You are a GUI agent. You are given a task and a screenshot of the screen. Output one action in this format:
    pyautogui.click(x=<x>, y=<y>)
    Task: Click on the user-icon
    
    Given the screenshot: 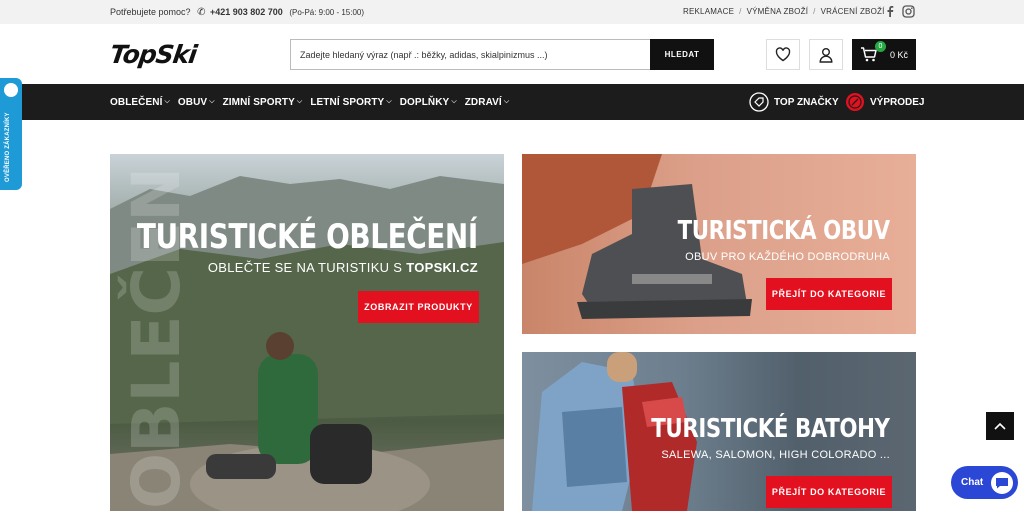 What is the action you would take?
    pyautogui.click(x=826, y=55)
    